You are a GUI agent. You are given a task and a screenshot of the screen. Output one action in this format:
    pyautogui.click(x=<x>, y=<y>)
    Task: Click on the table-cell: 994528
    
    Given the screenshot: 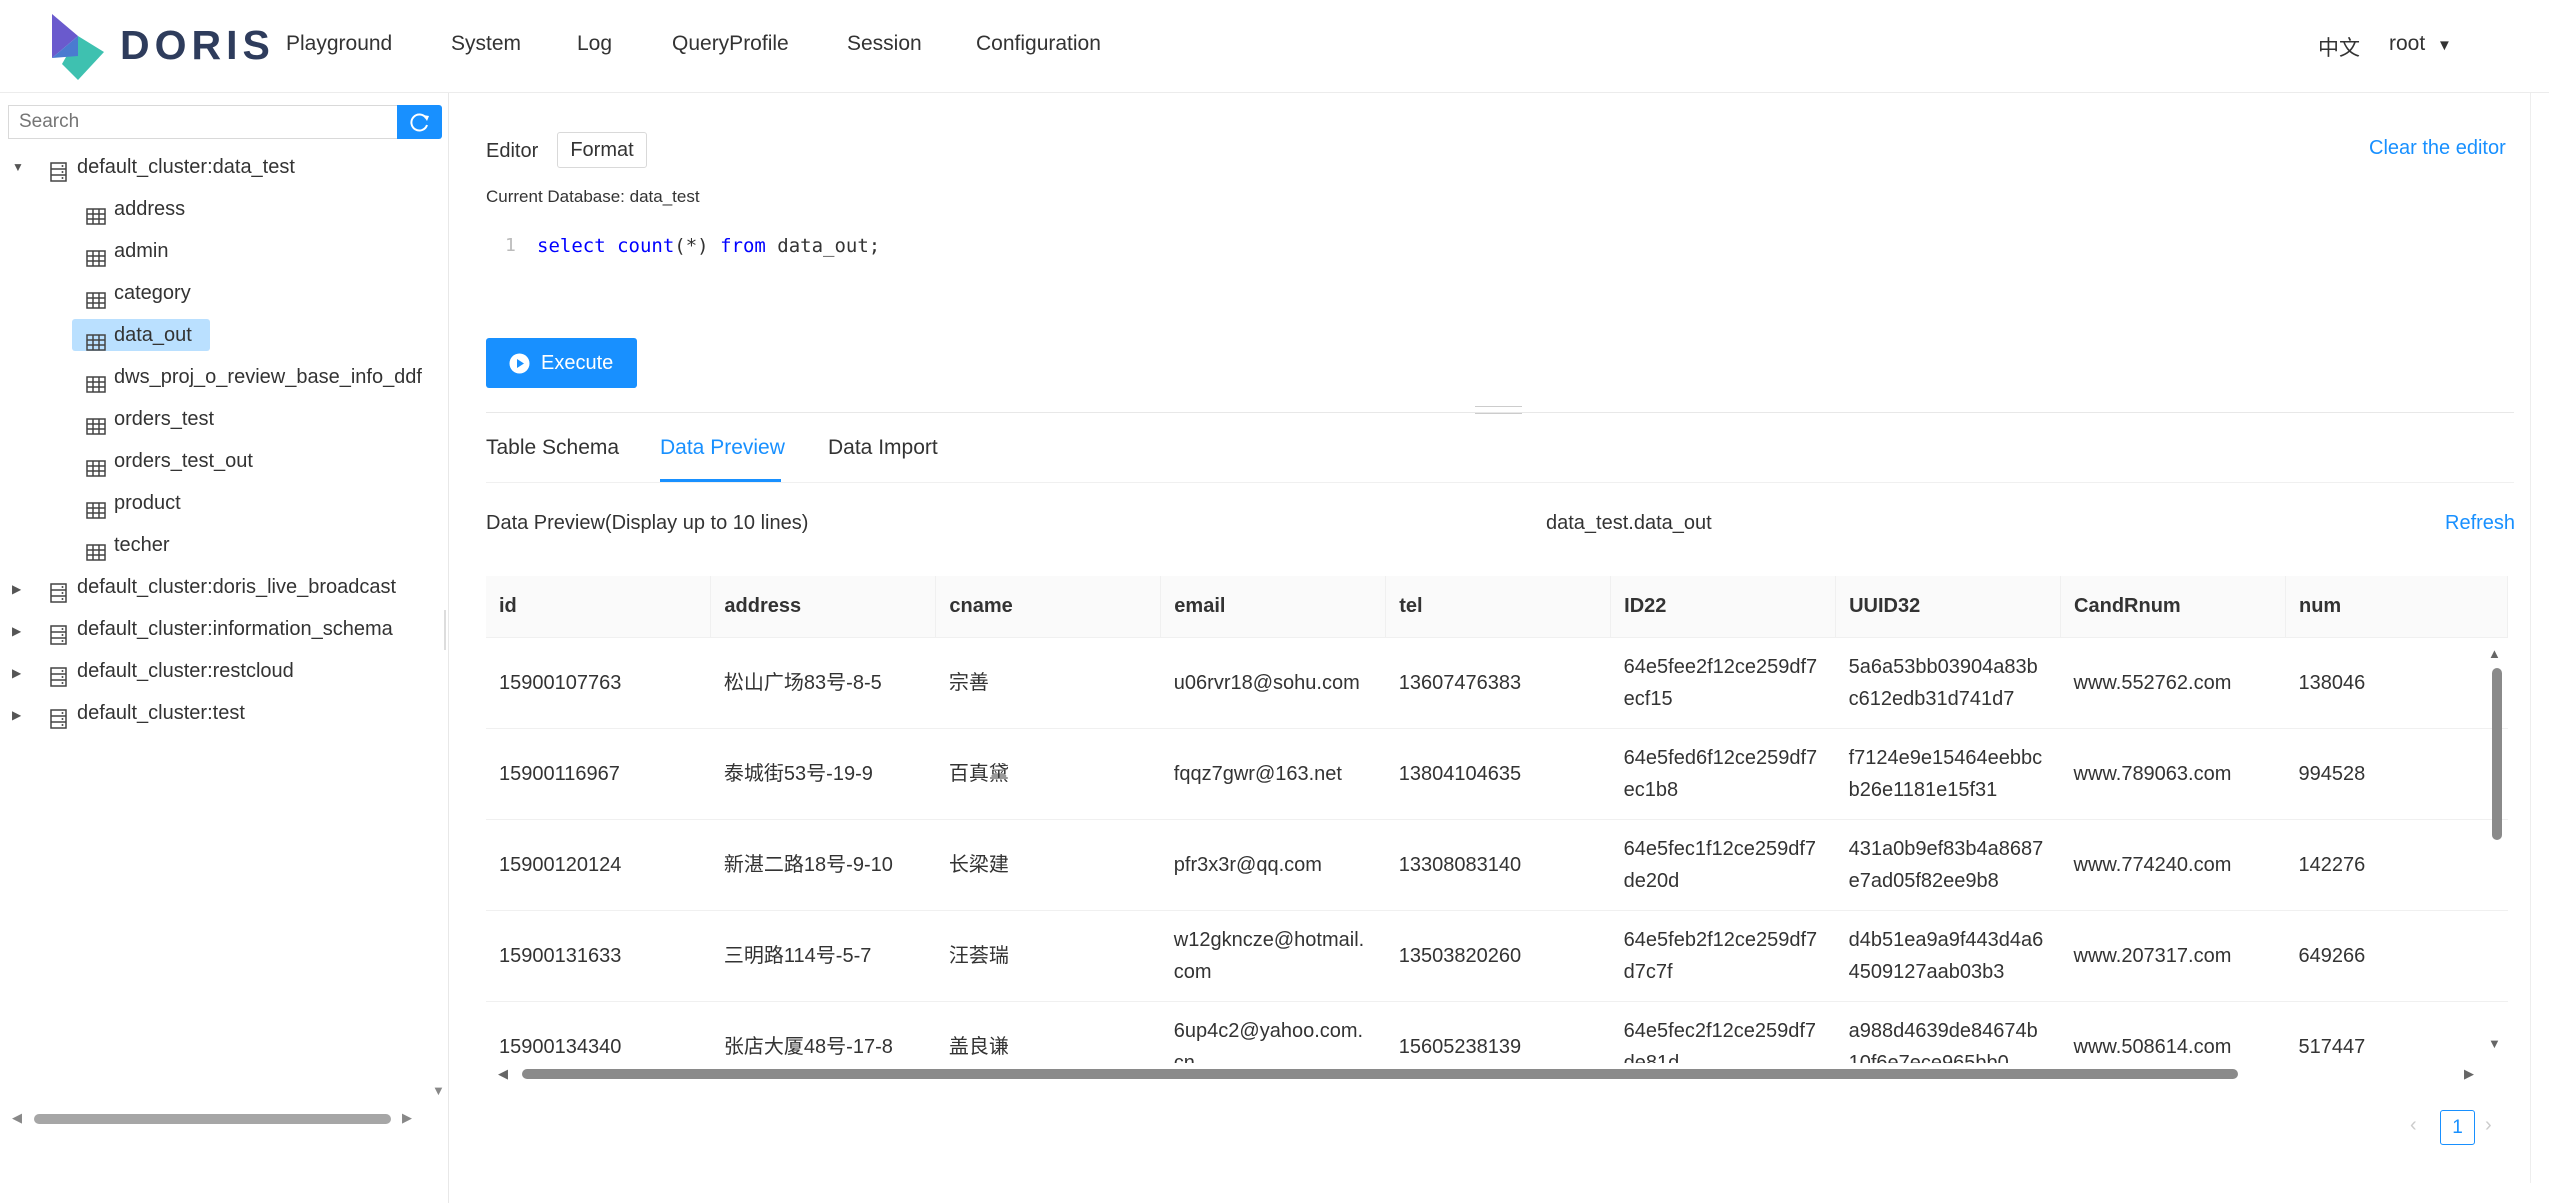 What is the action you would take?
    pyautogui.click(x=2396, y=774)
    